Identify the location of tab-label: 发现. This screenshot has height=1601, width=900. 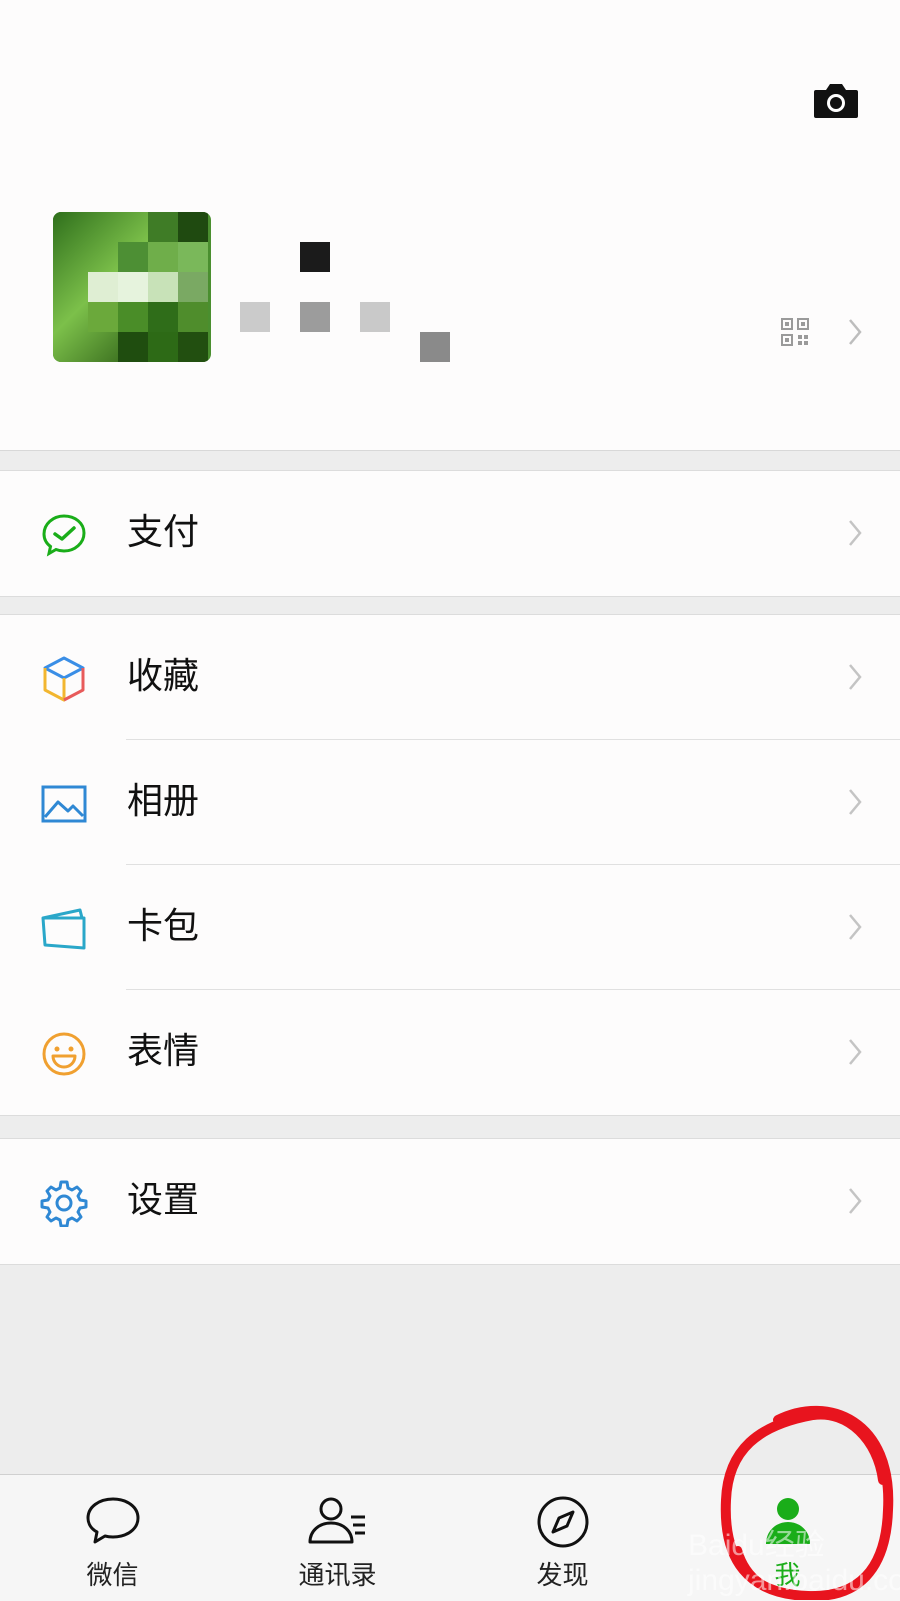
(562, 1576).